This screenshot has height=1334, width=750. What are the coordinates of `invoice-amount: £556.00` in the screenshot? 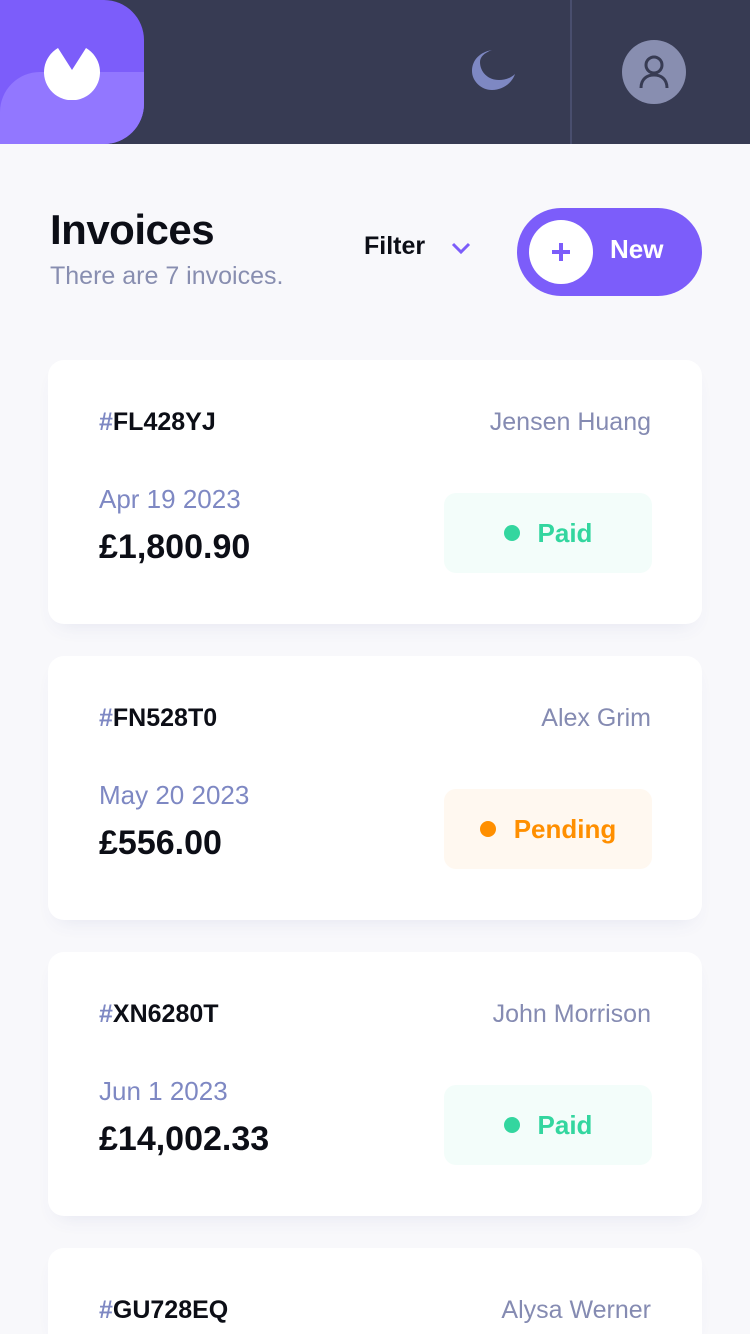 It's located at (160, 843).